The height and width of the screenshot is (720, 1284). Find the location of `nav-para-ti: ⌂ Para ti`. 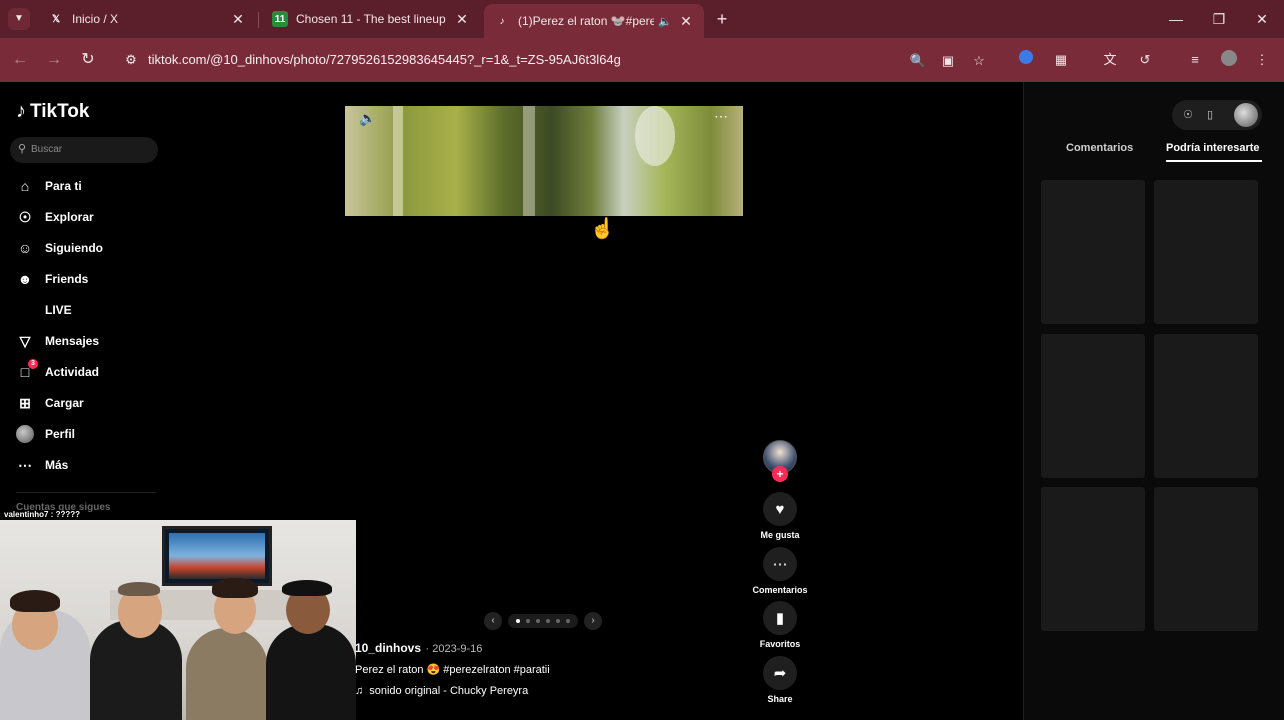

nav-para-ti: ⌂ Para ti is located at coordinates (106, 186).